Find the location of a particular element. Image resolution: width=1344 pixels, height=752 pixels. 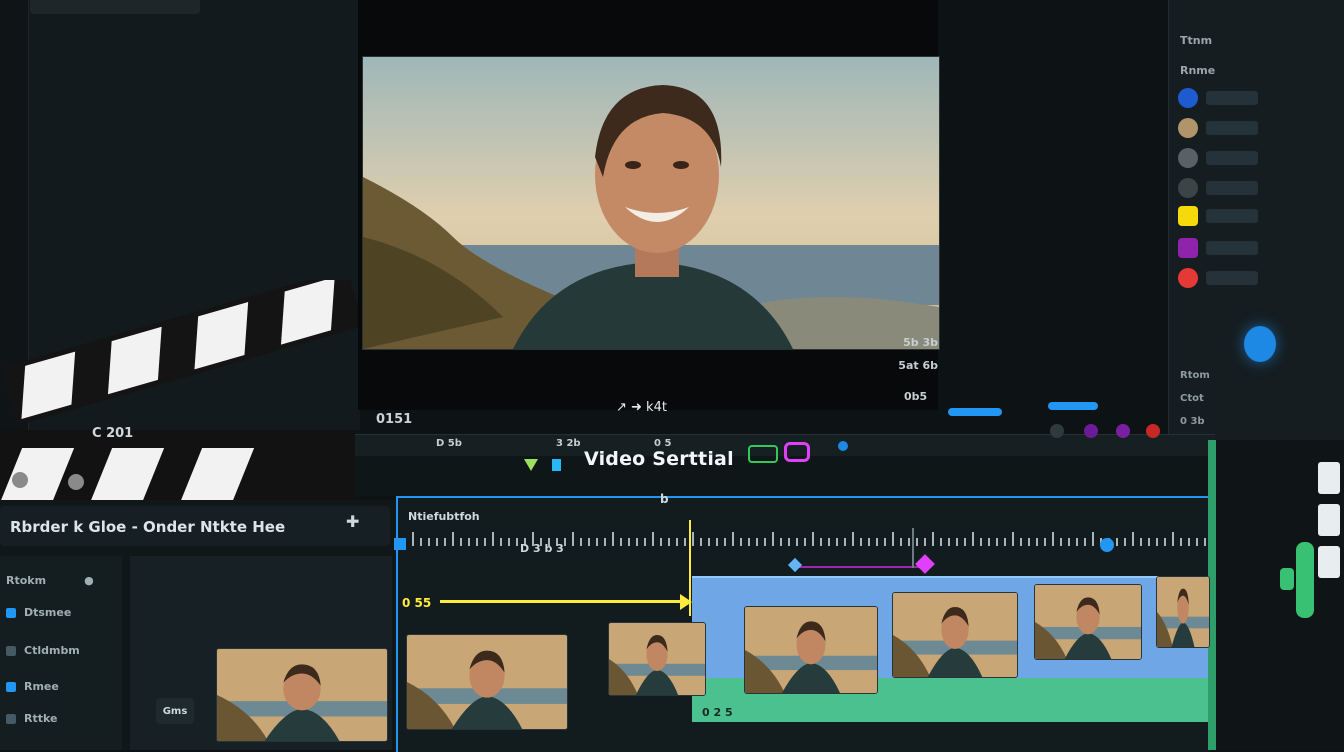

fader-knob is located at coordinates (1287, 579).